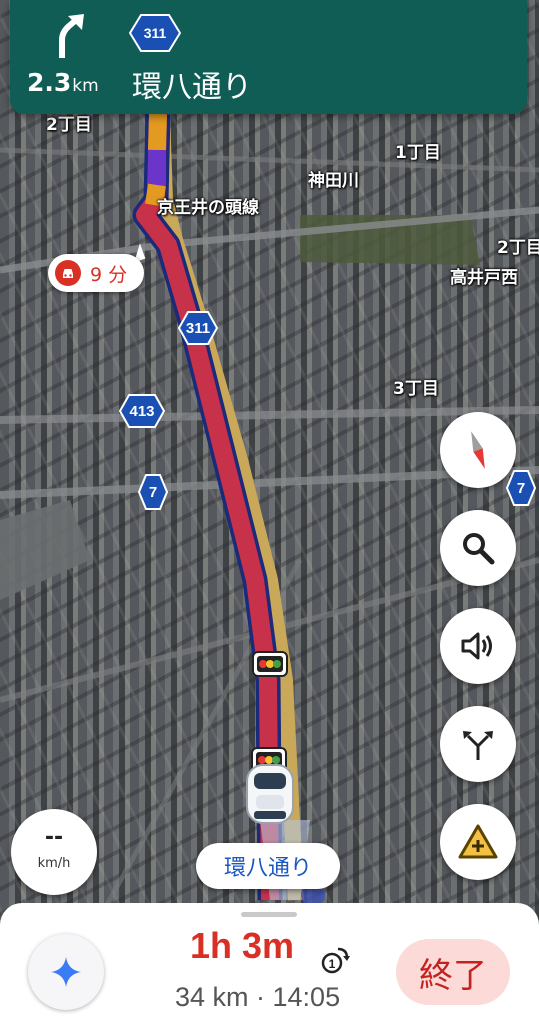 This screenshot has height=1024, width=539. What do you see at coordinates (418, 153) in the screenshot?
I see `map-label: 1丁目` at bounding box center [418, 153].